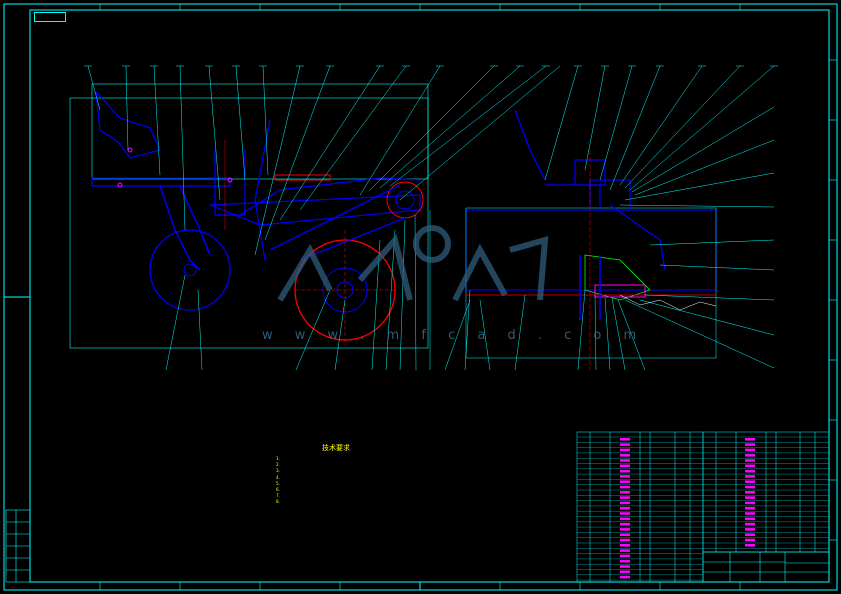  What do you see at coordinates (809, 567) in the screenshot?
I see `title-block-name` at bounding box center [809, 567].